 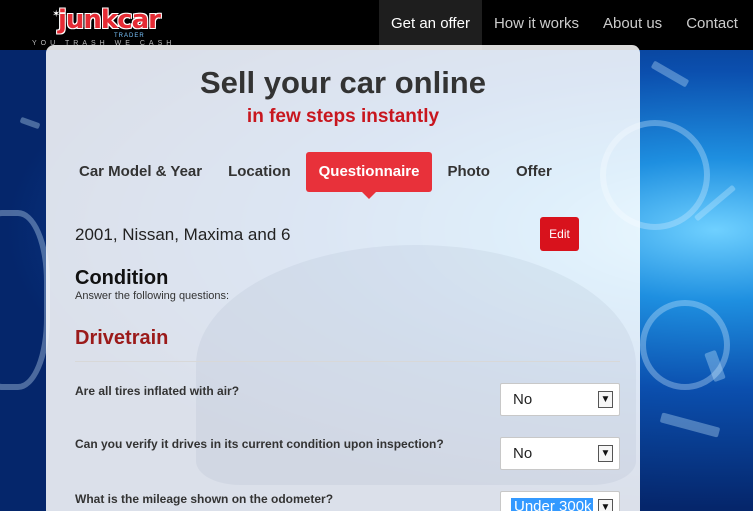 I want to click on drives-condition-select: No ▼, so click(x=560, y=453).